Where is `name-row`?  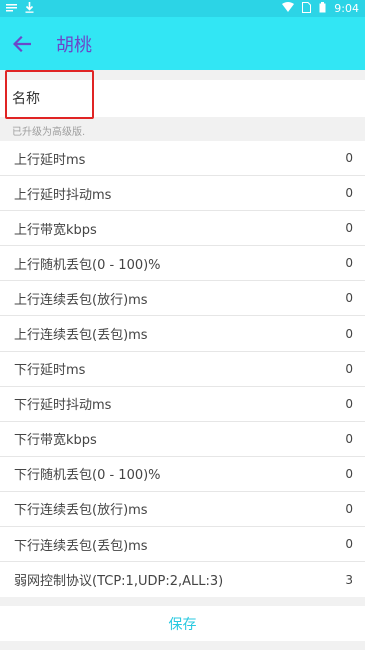 name-row is located at coordinates (182, 98).